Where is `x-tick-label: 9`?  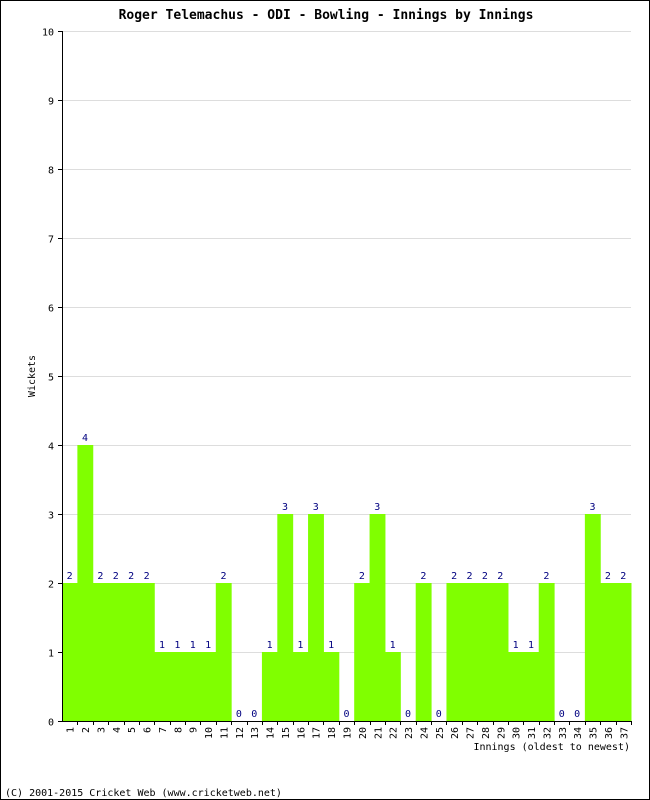 x-tick-label: 9 is located at coordinates (194, 730).